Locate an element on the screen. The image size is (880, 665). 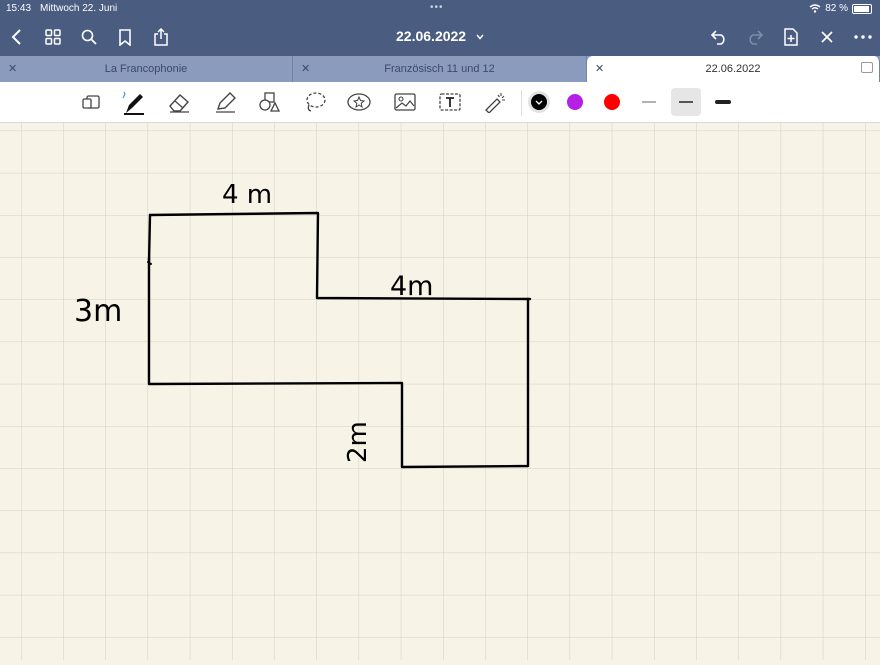
elements-tool-button is located at coordinates (359, 102).